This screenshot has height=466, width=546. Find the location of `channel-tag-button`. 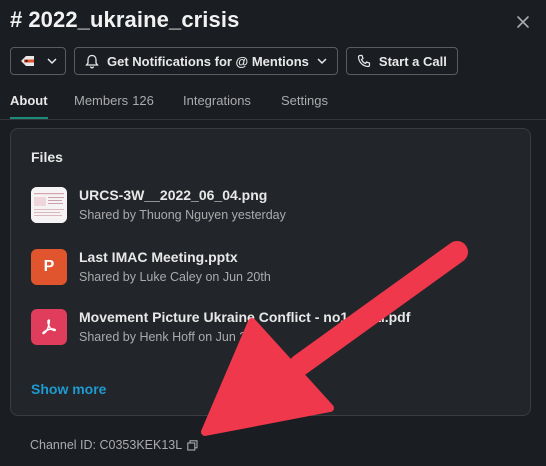

channel-tag-button is located at coordinates (38, 61).